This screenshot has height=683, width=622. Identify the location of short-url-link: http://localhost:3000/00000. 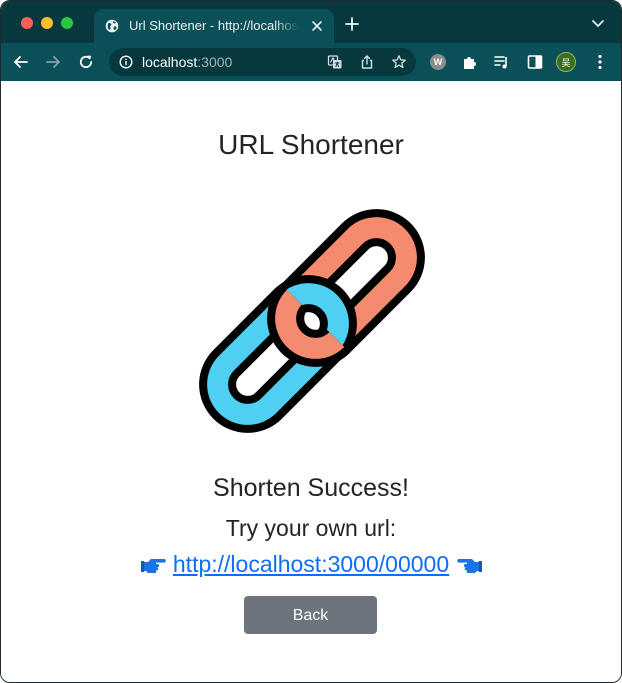
(311, 564).